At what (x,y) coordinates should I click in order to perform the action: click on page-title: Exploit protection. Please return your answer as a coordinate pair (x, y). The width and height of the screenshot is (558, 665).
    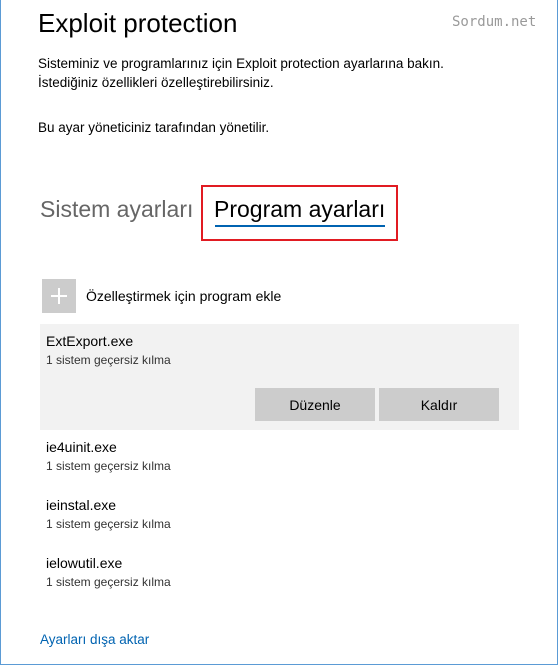
    Looking at the image, I should click on (138, 23).